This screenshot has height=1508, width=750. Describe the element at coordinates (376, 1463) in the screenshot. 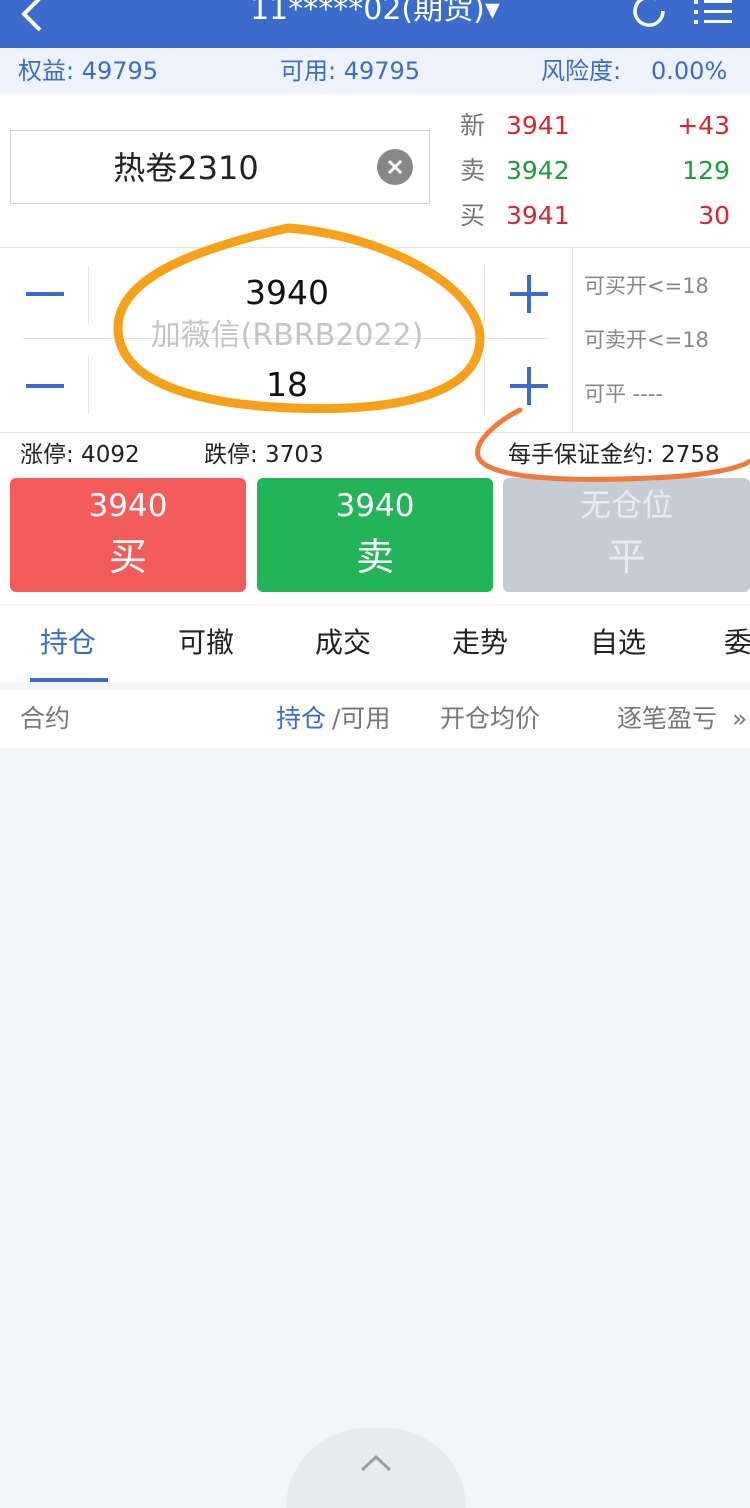

I see `chevron-up-icon` at that location.